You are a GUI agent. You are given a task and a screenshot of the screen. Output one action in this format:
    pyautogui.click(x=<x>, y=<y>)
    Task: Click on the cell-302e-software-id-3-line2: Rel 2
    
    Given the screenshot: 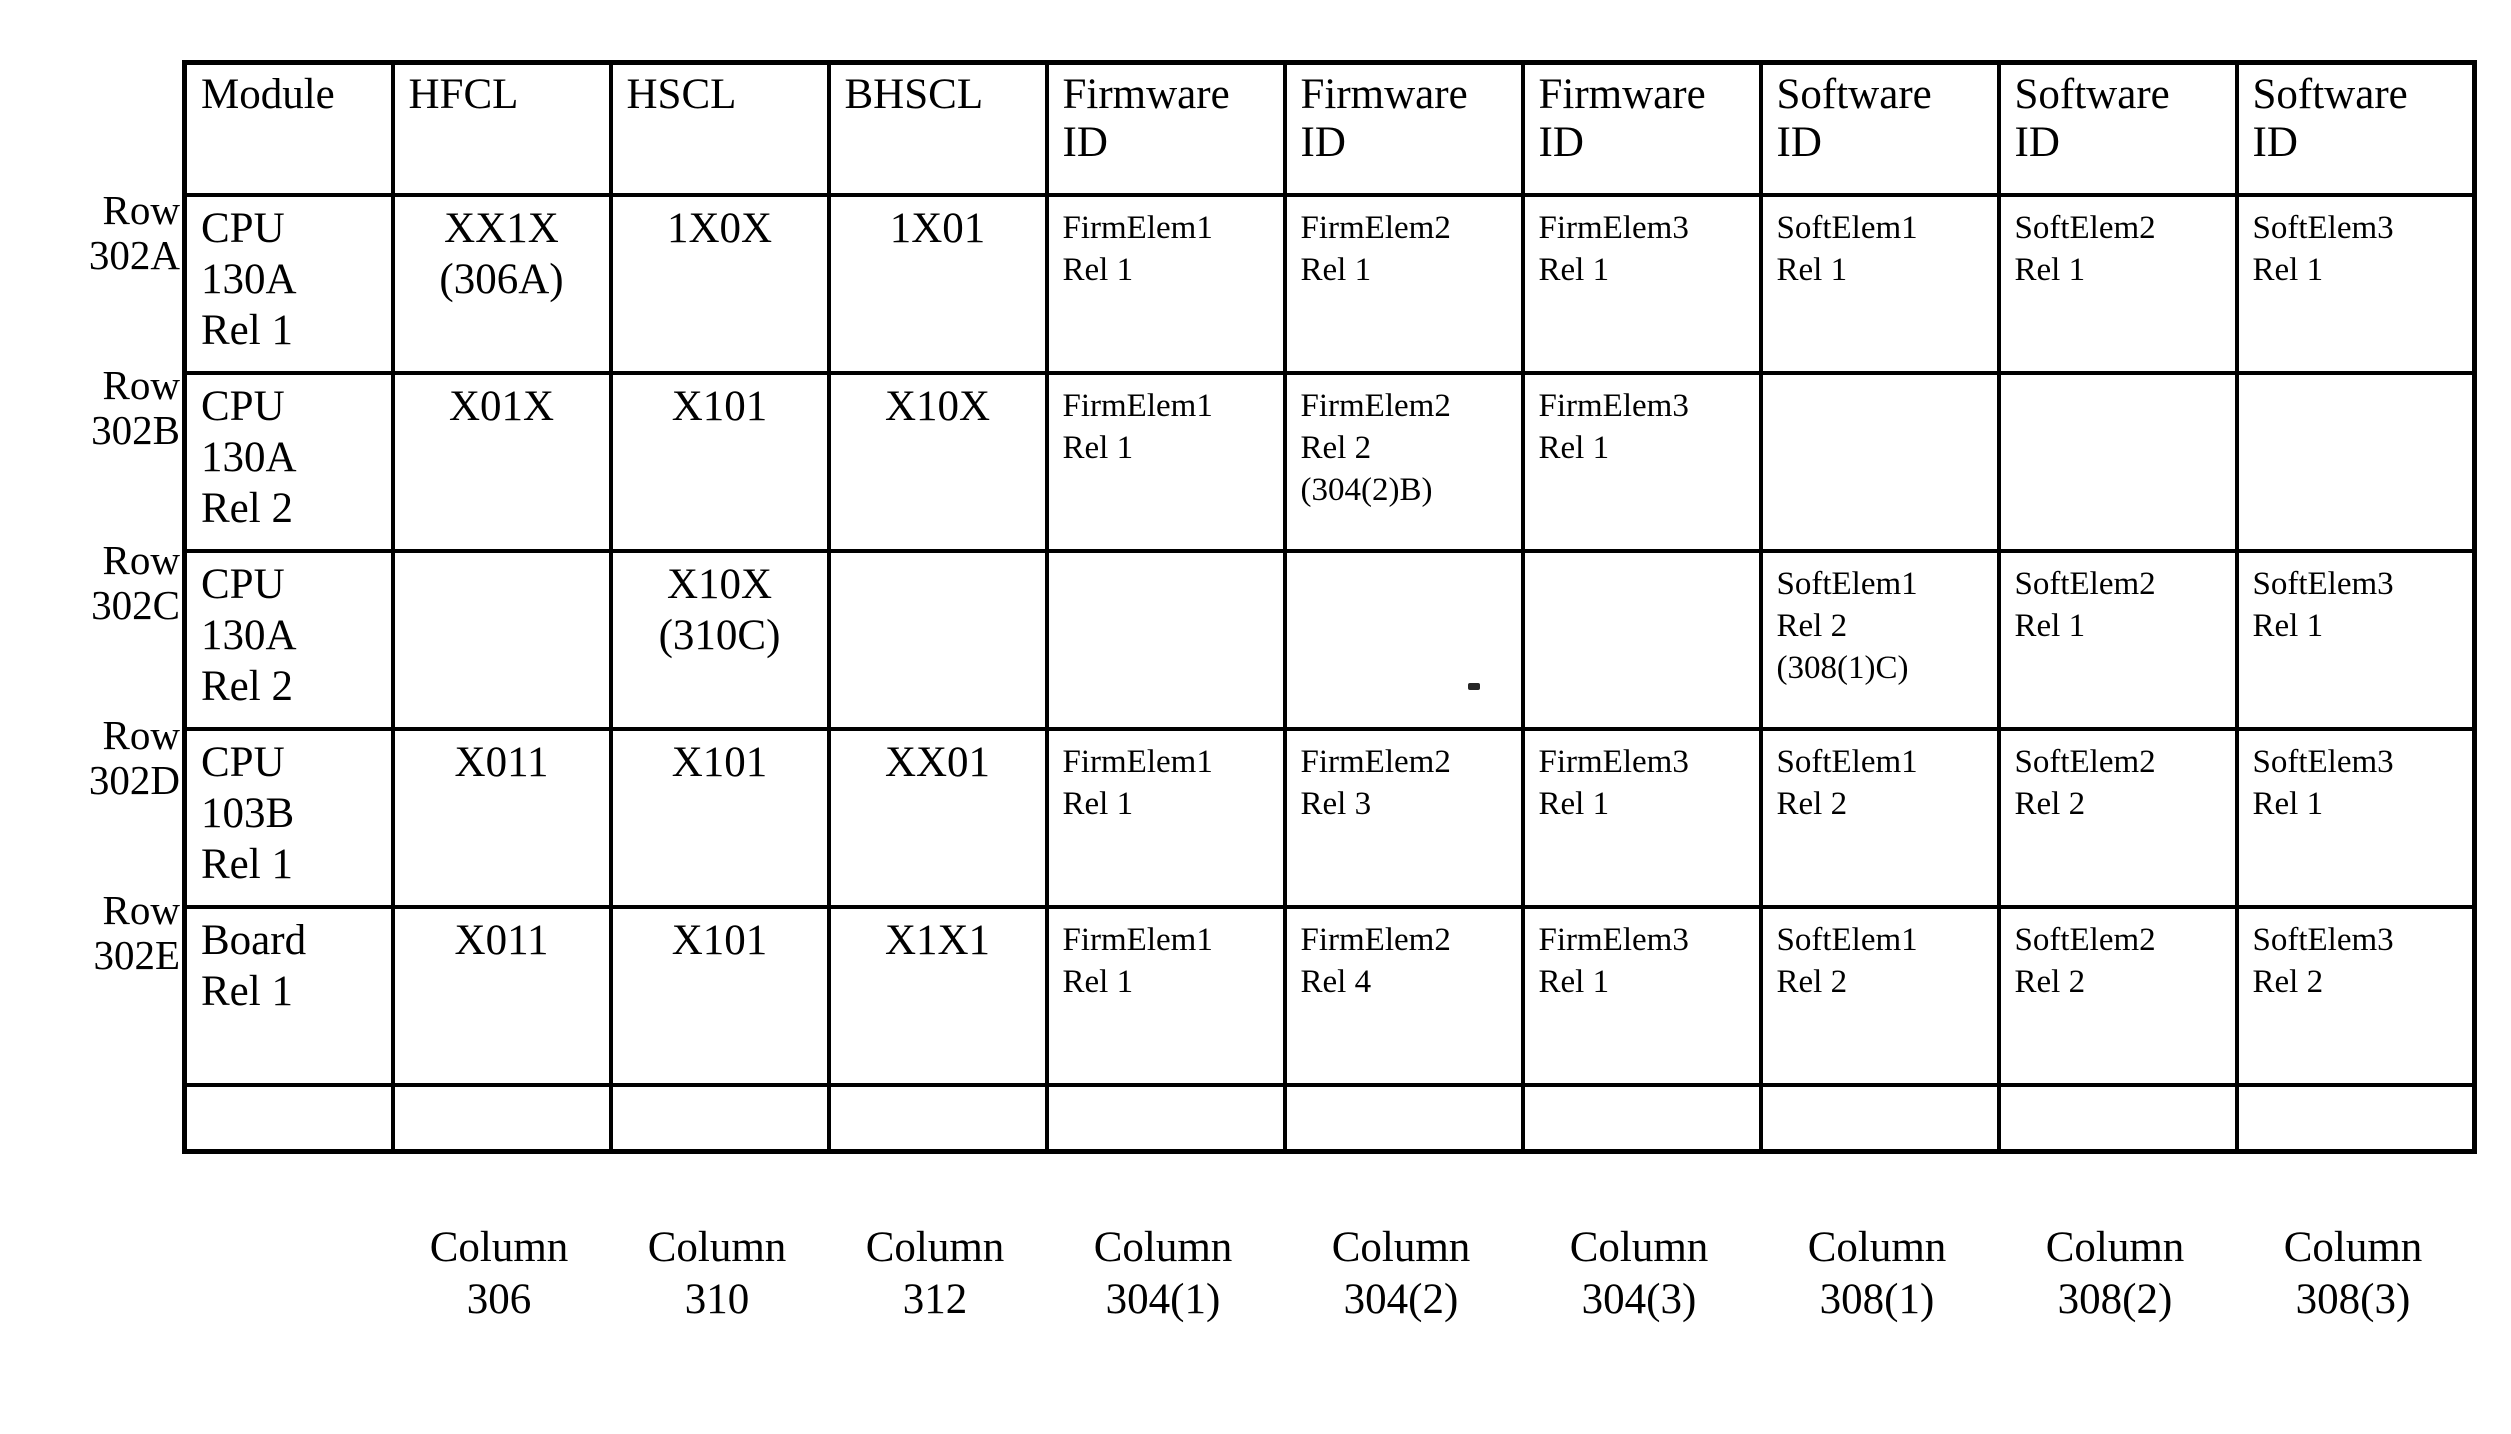 What is the action you would take?
    pyautogui.click(x=2288, y=982)
    